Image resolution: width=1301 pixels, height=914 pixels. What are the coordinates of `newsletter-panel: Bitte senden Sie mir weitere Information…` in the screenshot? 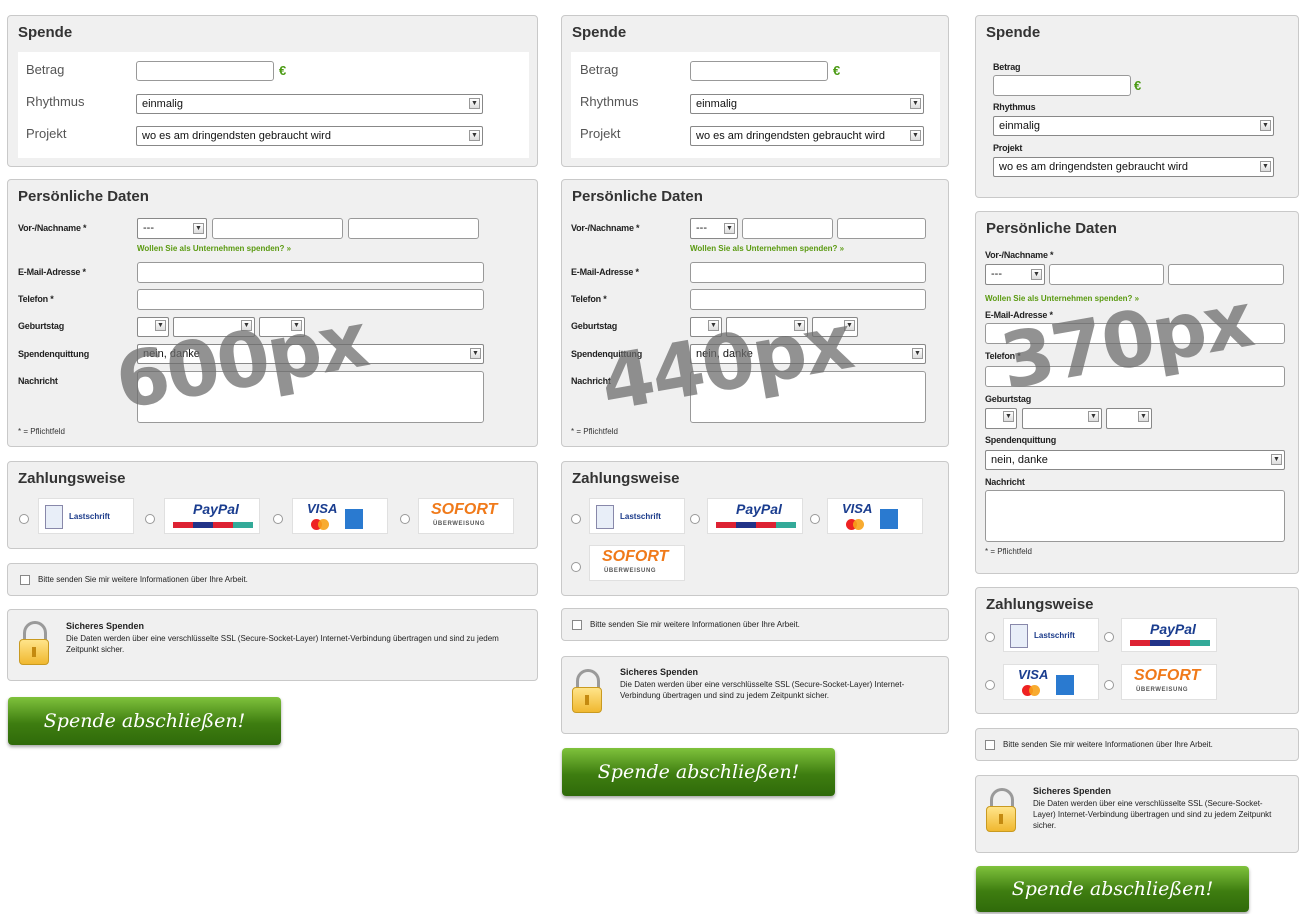 It's located at (272, 579).